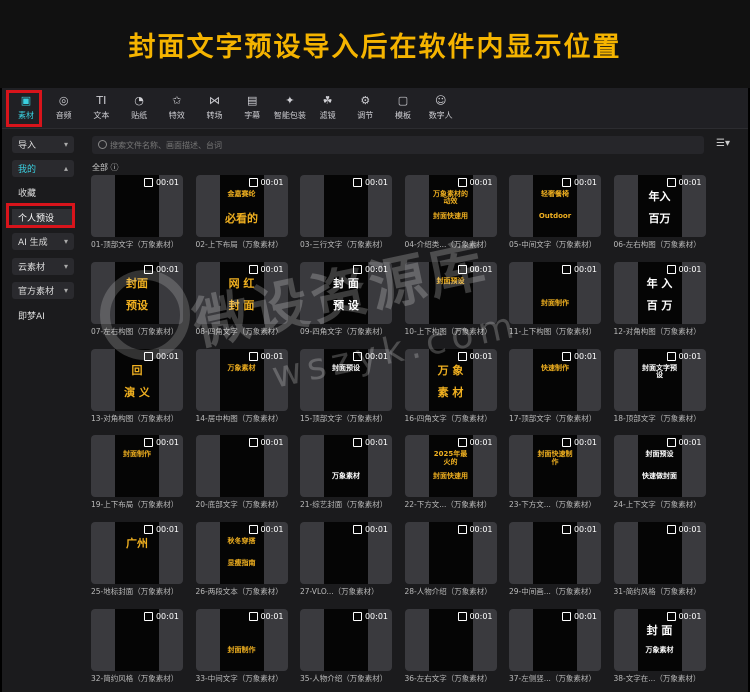 This screenshot has height=692, width=750. Describe the element at coordinates (289, 115) in the screenshot. I see `tab-label: 智能包装` at that location.